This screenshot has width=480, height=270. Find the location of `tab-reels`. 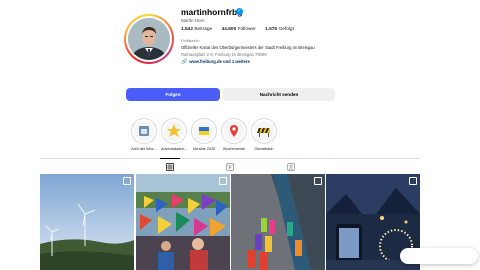

tab-reels is located at coordinates (230, 168).